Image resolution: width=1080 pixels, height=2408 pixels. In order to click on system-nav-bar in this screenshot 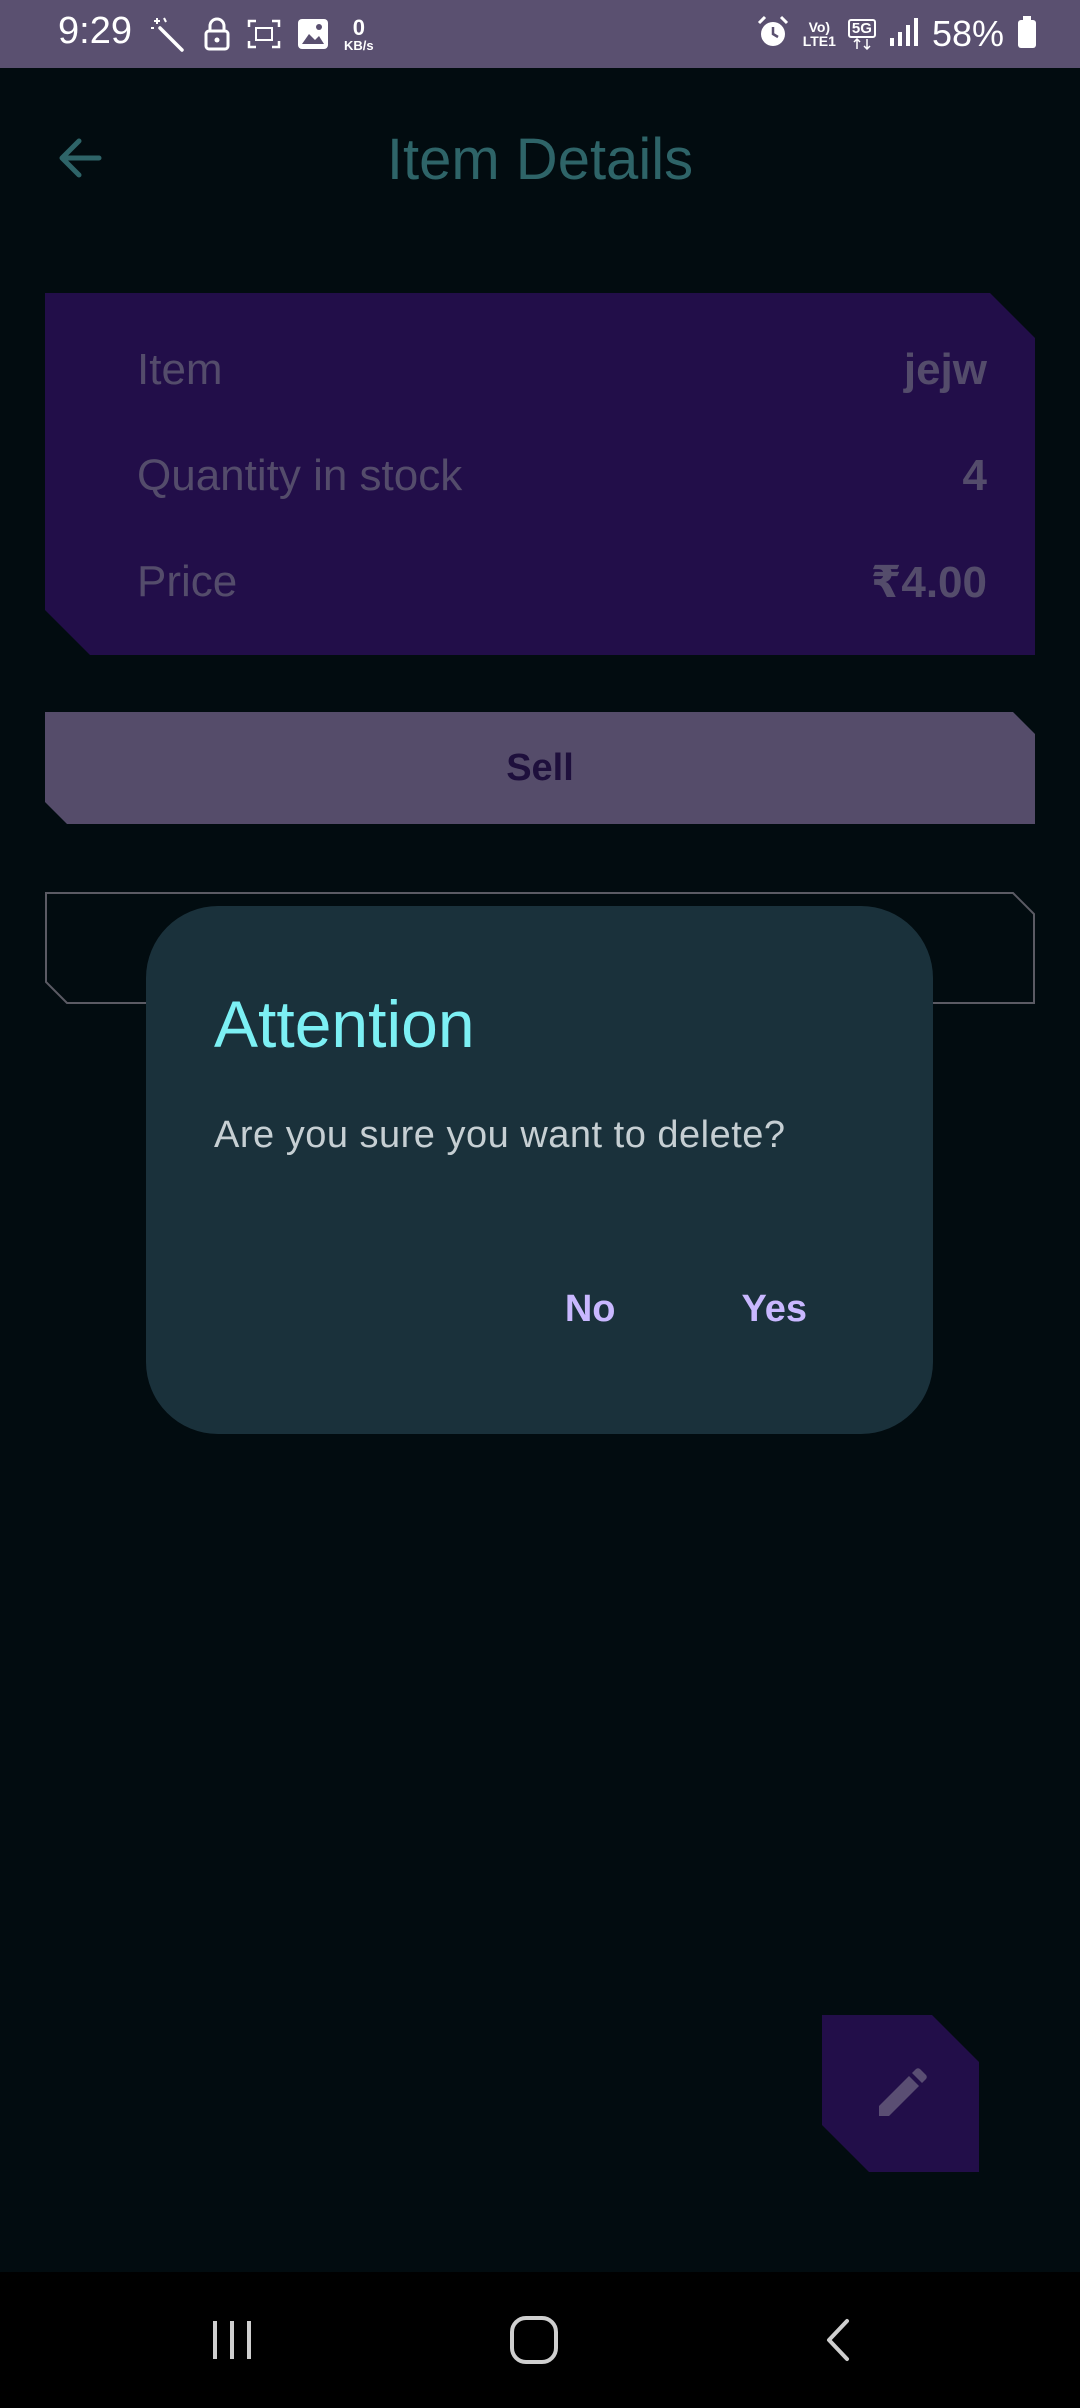, I will do `click(540, 2340)`.